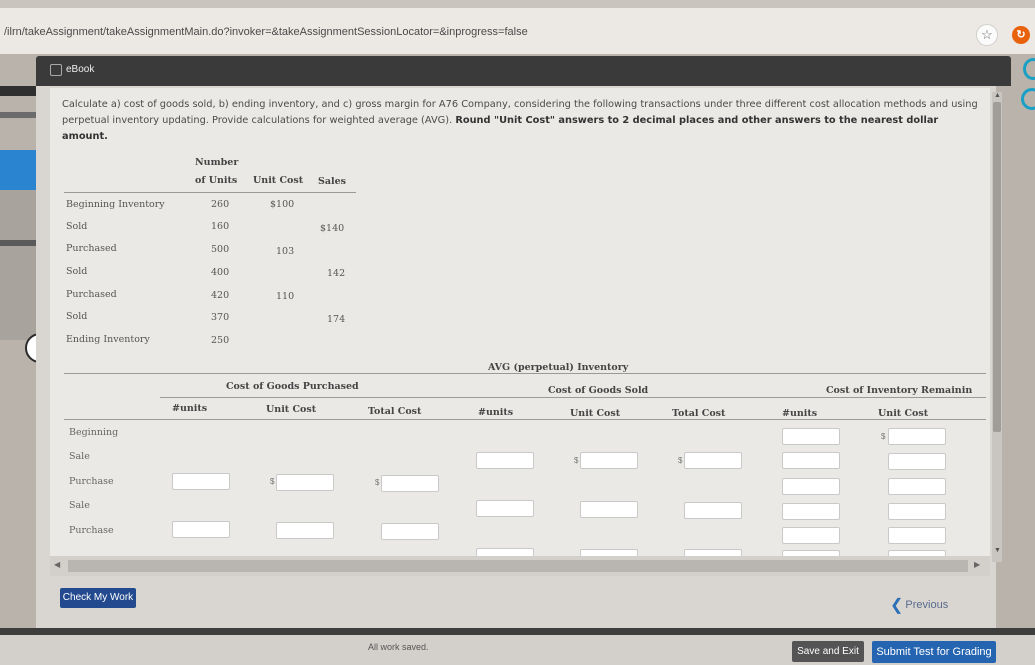  I want to click on header-number: Number, so click(217, 162).